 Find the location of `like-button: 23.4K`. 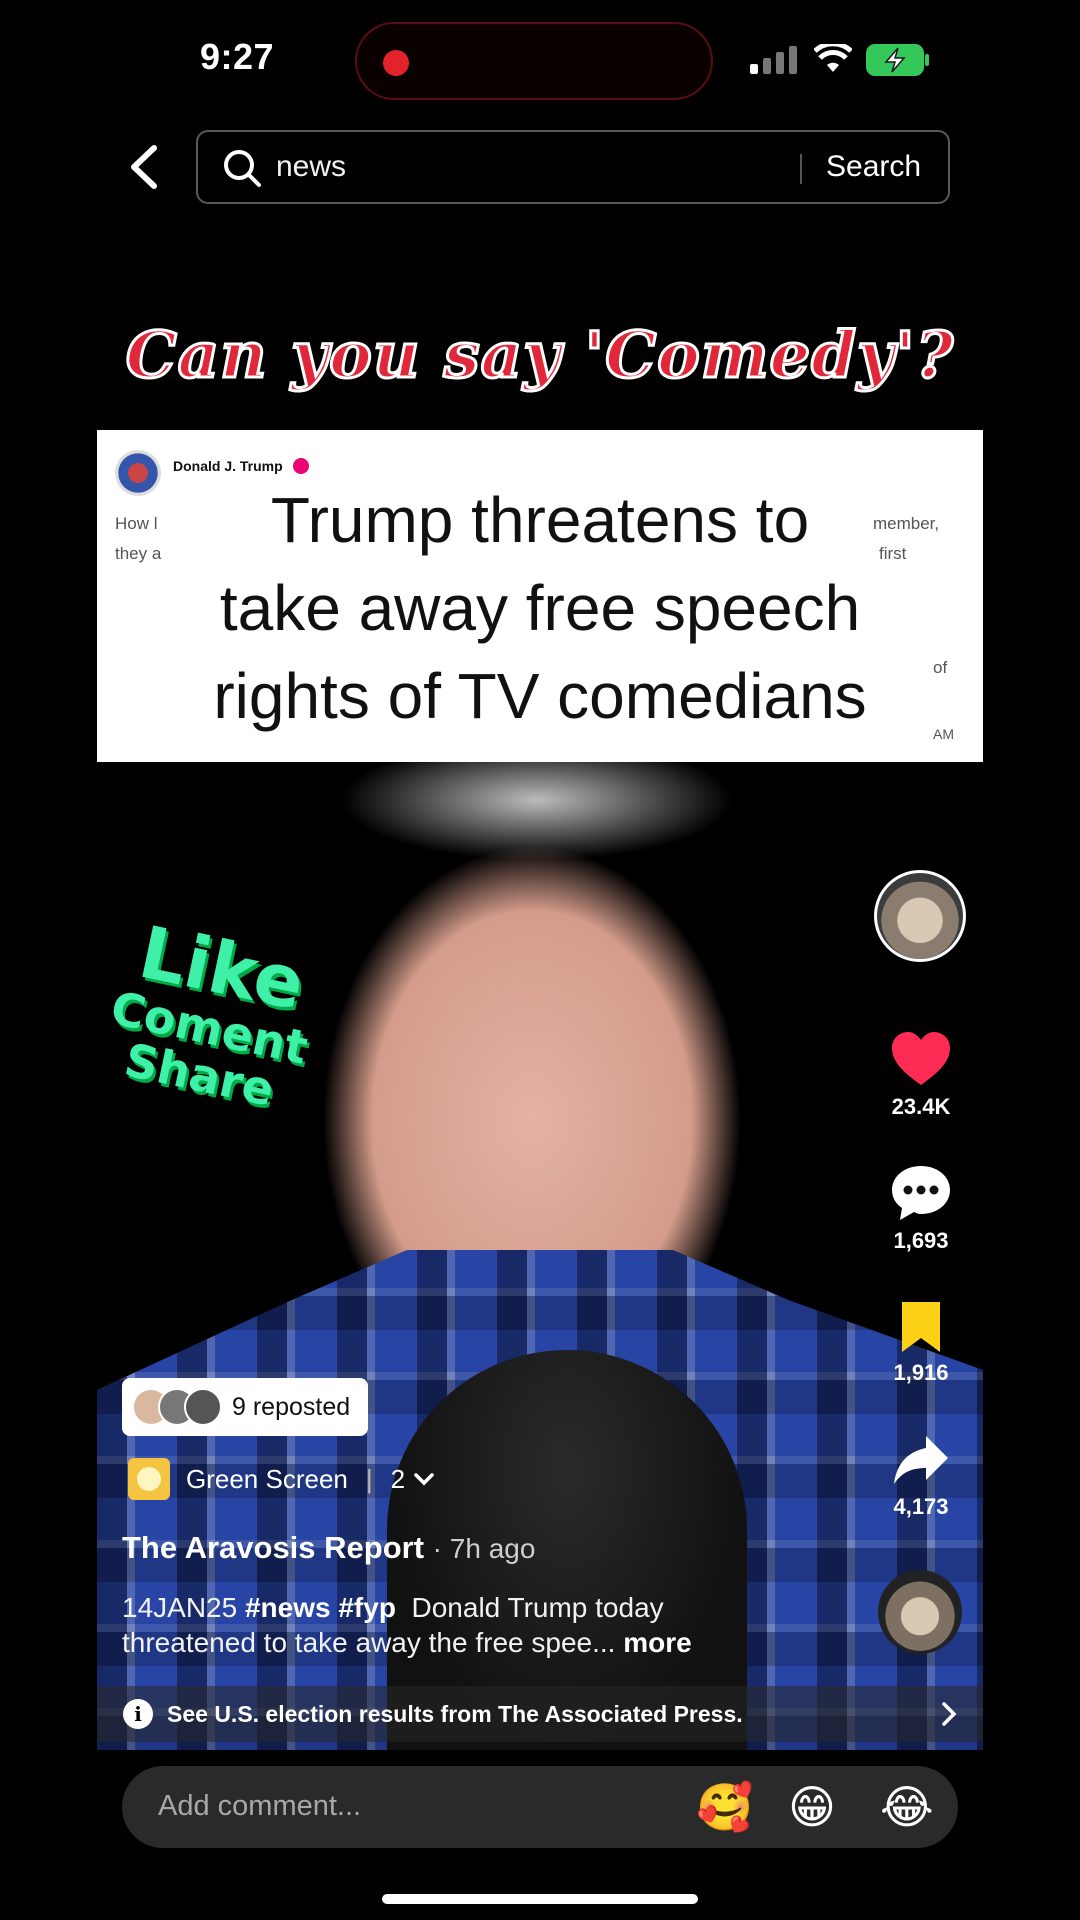

like-button: 23.4K is located at coordinates (921, 1075).